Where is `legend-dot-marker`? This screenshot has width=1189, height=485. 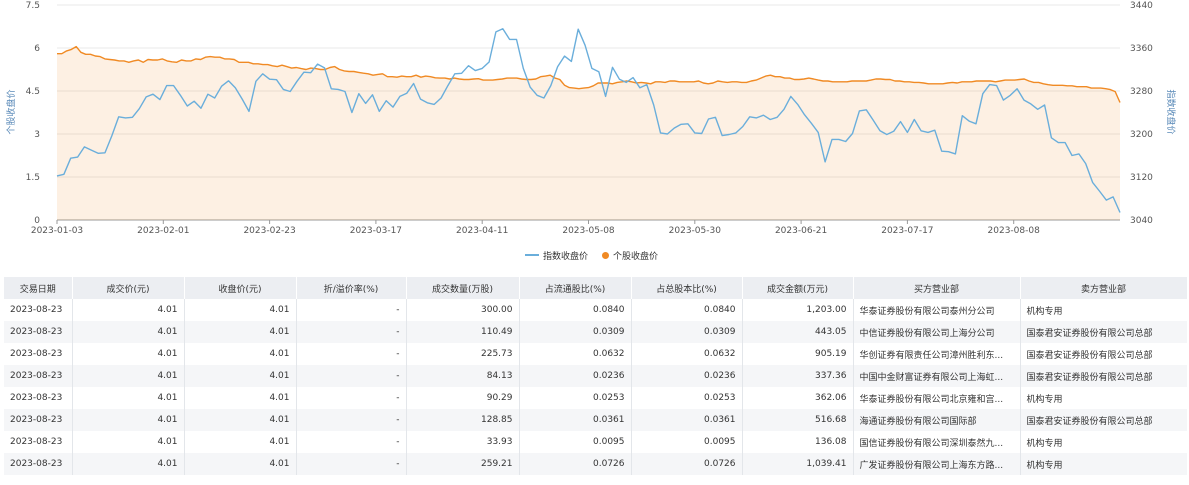
legend-dot-marker is located at coordinates (606, 255).